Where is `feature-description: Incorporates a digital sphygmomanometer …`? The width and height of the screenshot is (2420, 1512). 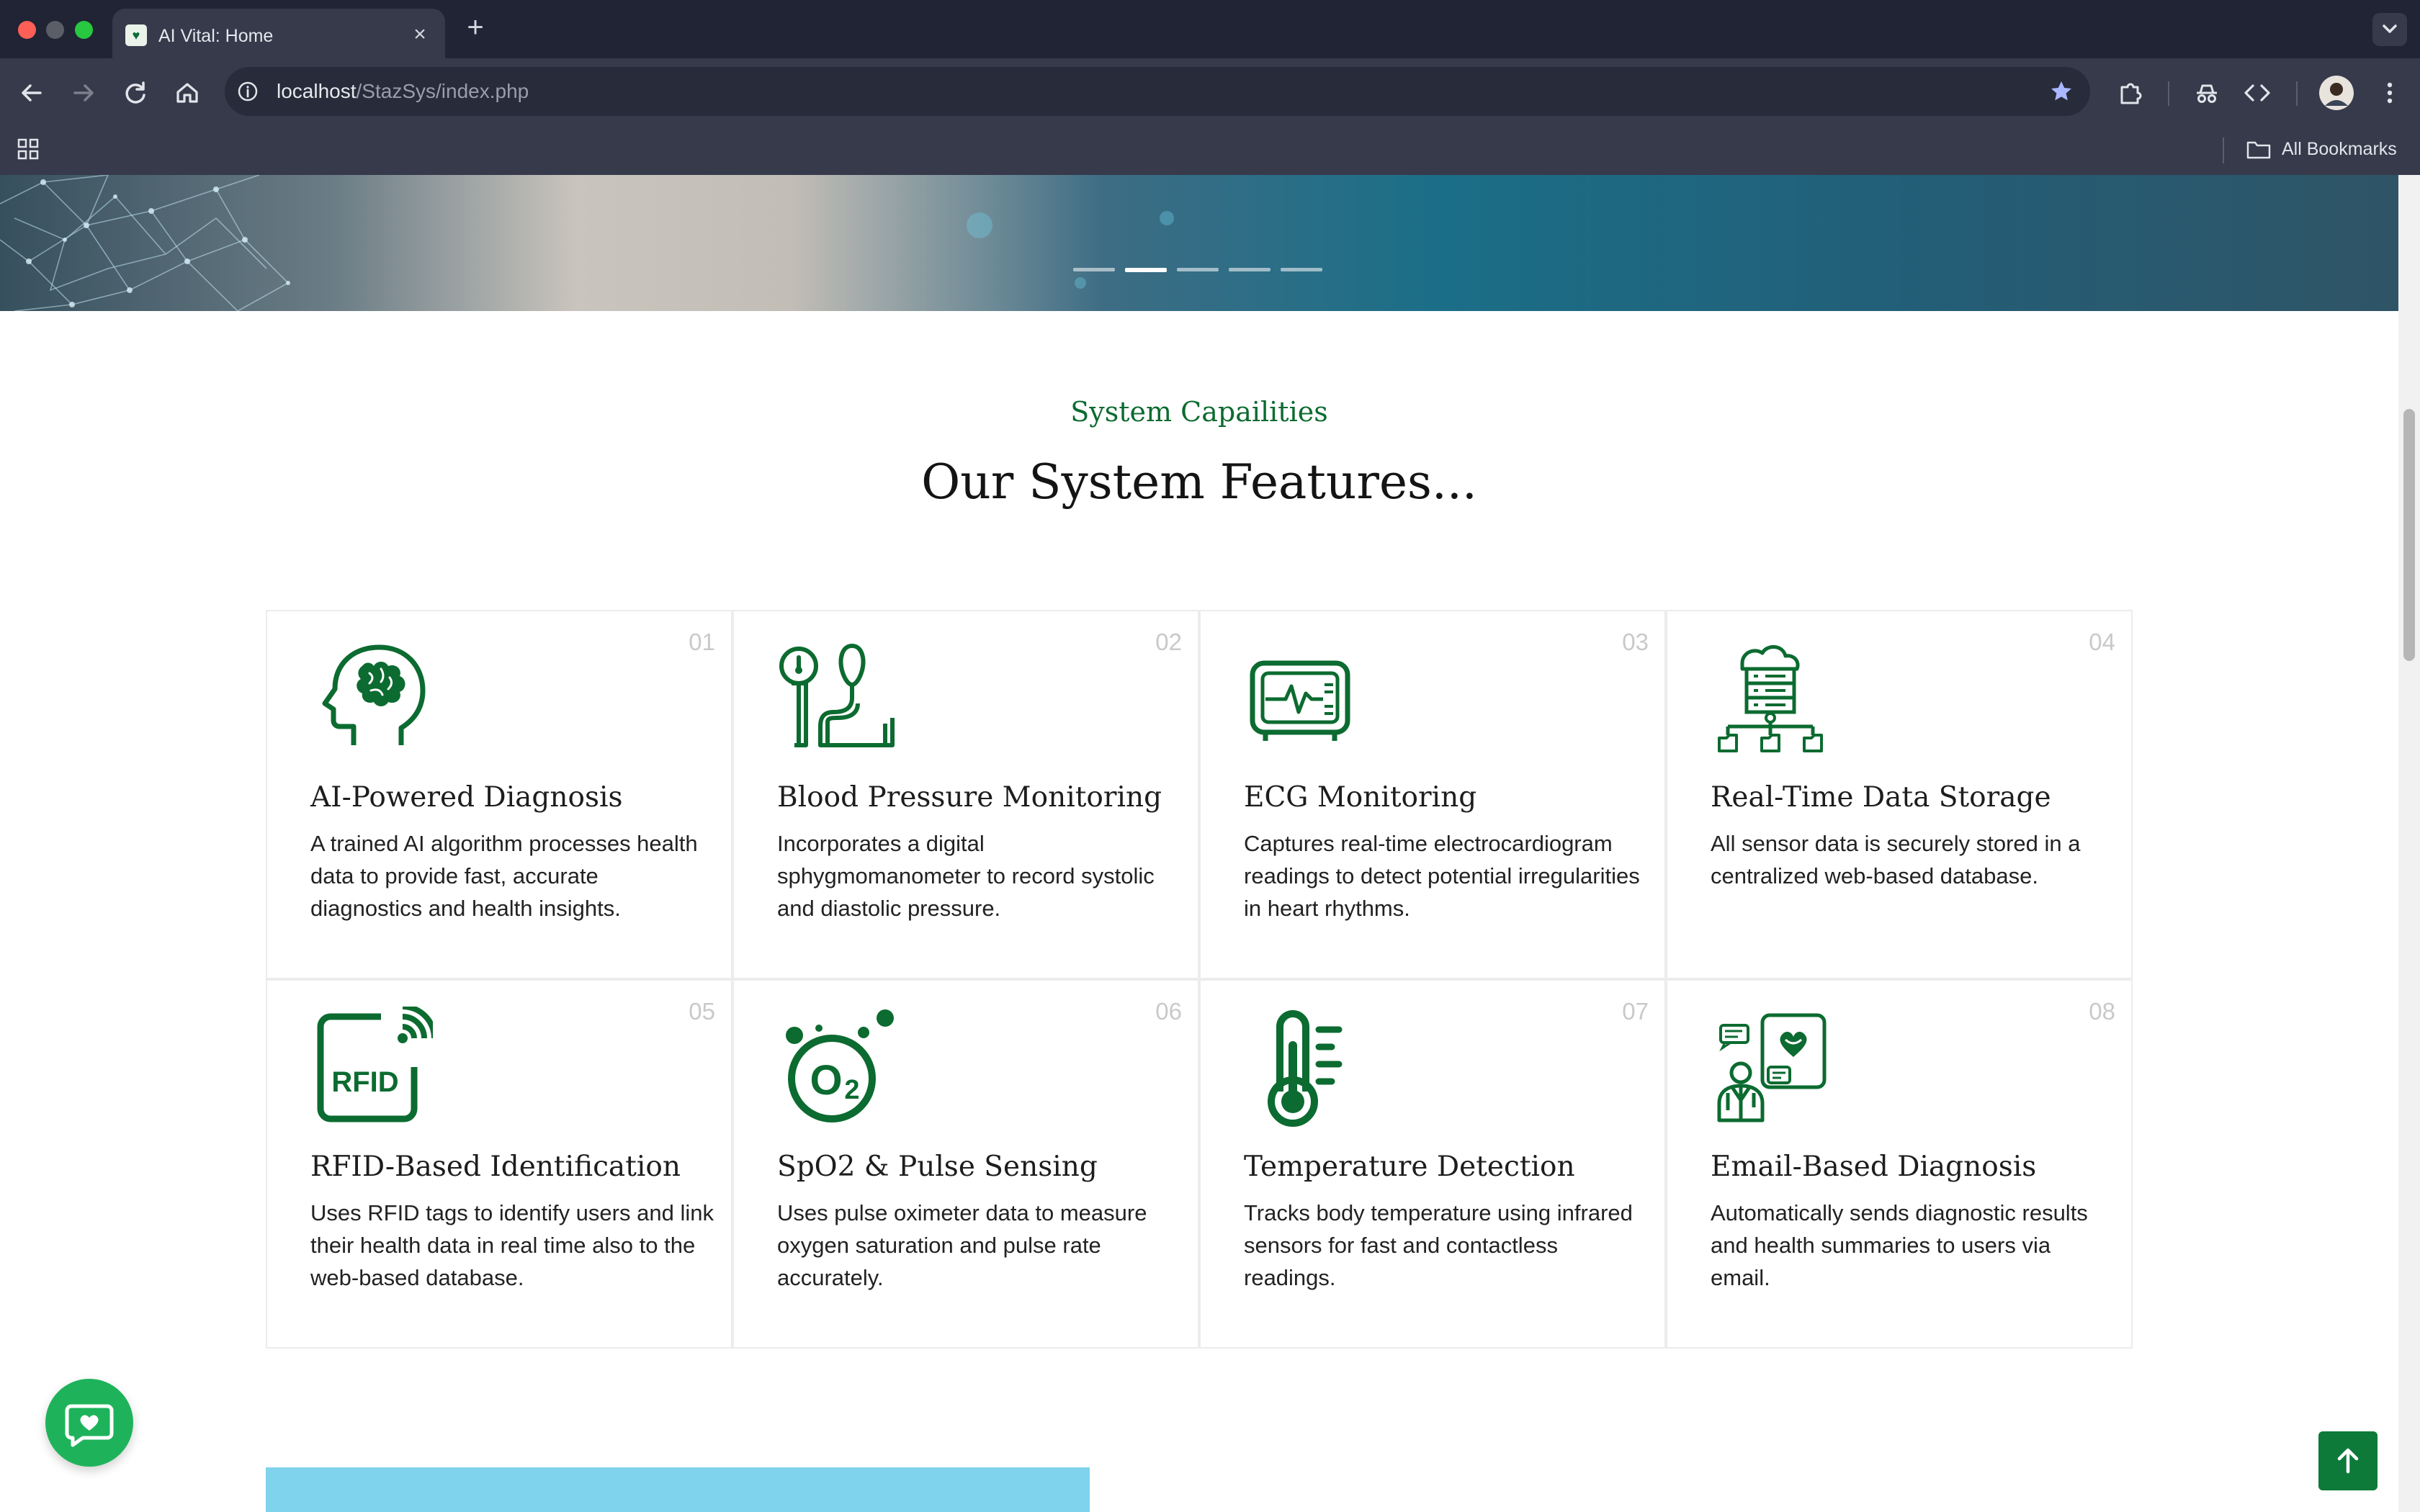 feature-description: Incorporates a digital sphygmomanometer … is located at coordinates (966, 876).